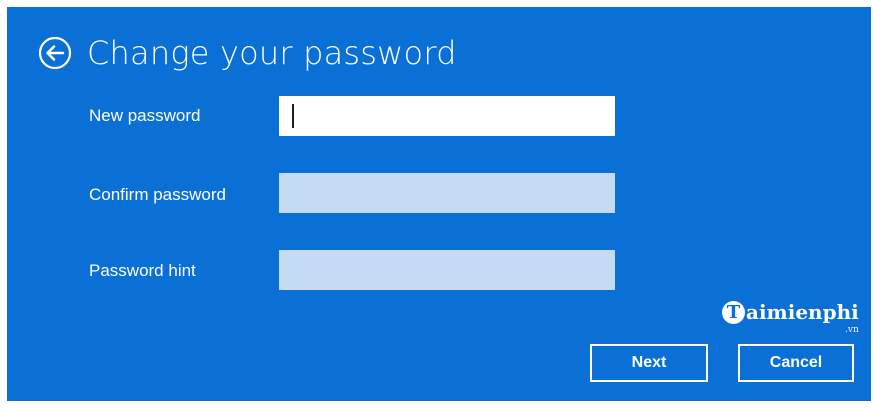  I want to click on password-hint-label: Password hint, so click(142, 270).